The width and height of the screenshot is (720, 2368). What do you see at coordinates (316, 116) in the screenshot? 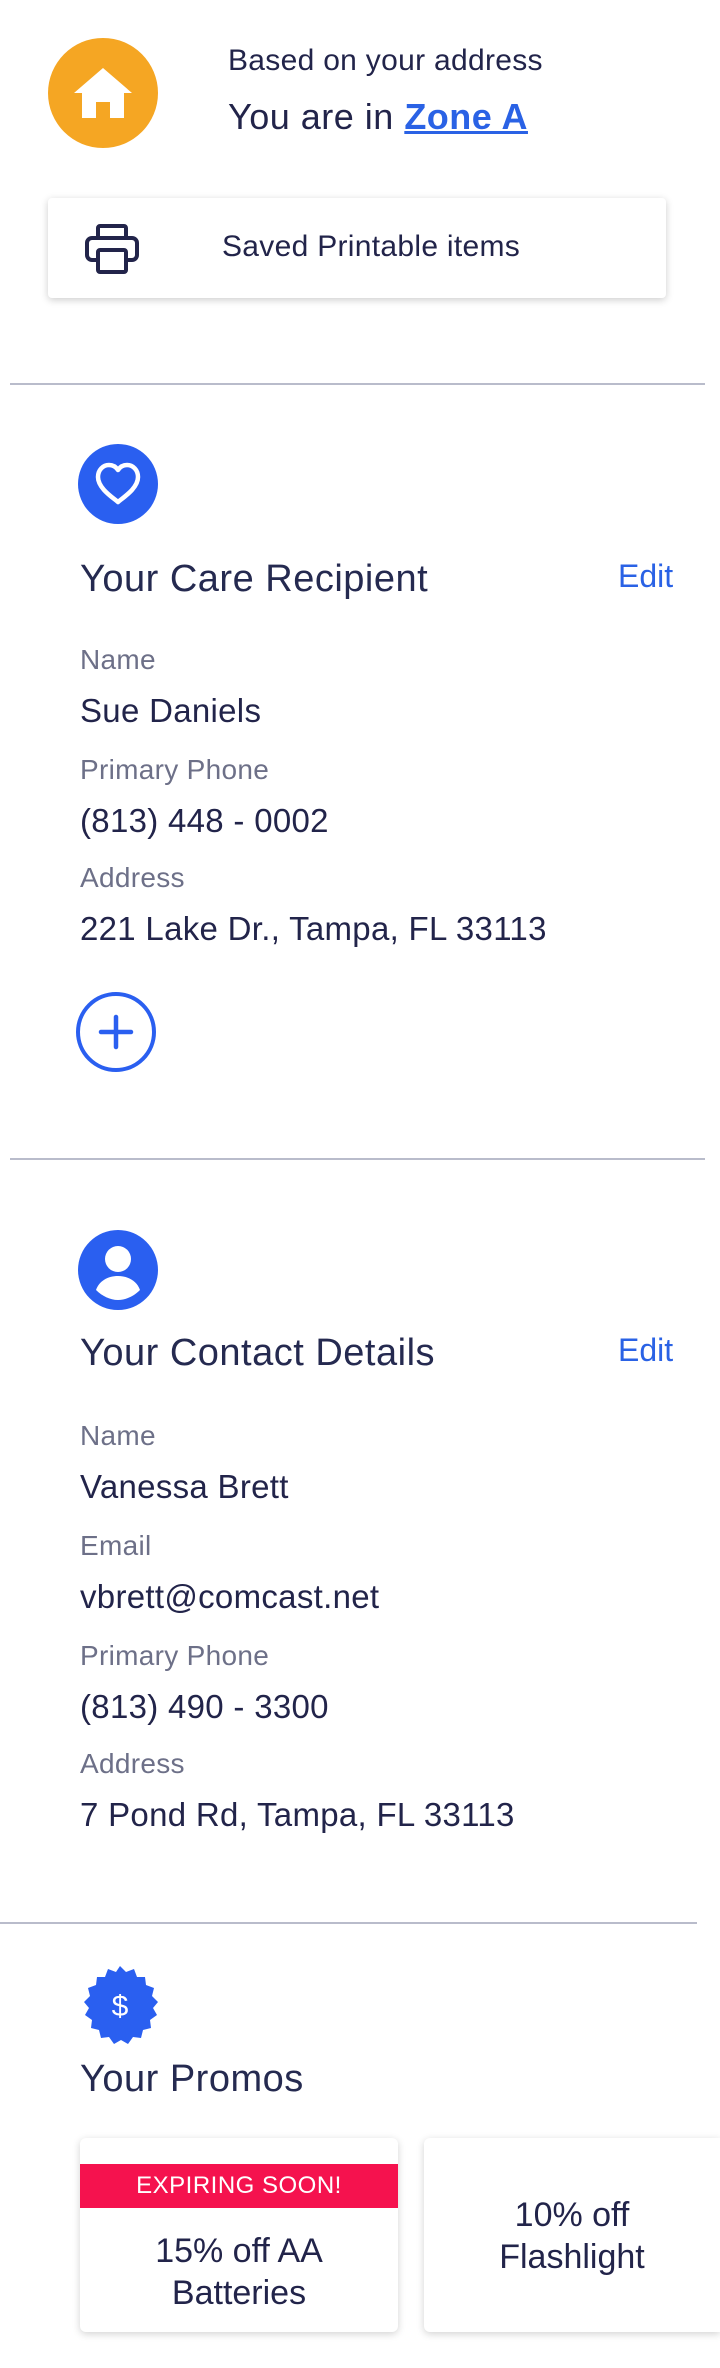
I see `zone-prefix: You are in` at bounding box center [316, 116].